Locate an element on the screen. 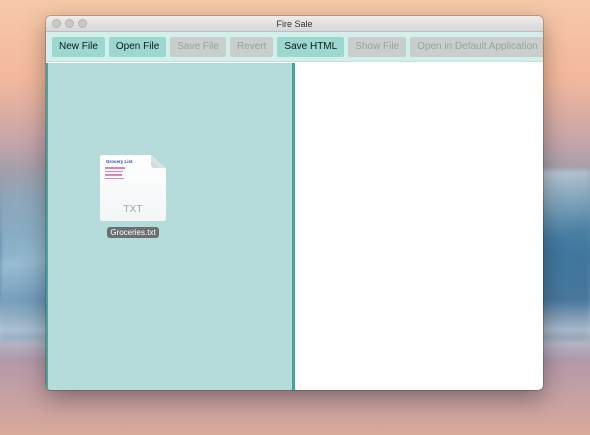  show-file-button: Show File is located at coordinates (377, 46).